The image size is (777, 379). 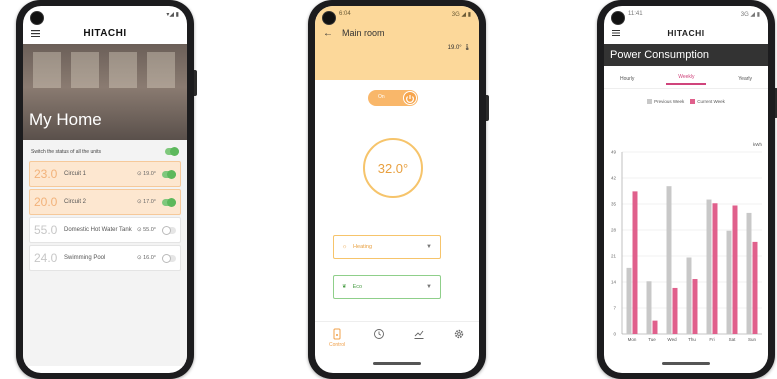 I want to click on signal-icon: ▾◢ ▮, so click(x=172, y=14).